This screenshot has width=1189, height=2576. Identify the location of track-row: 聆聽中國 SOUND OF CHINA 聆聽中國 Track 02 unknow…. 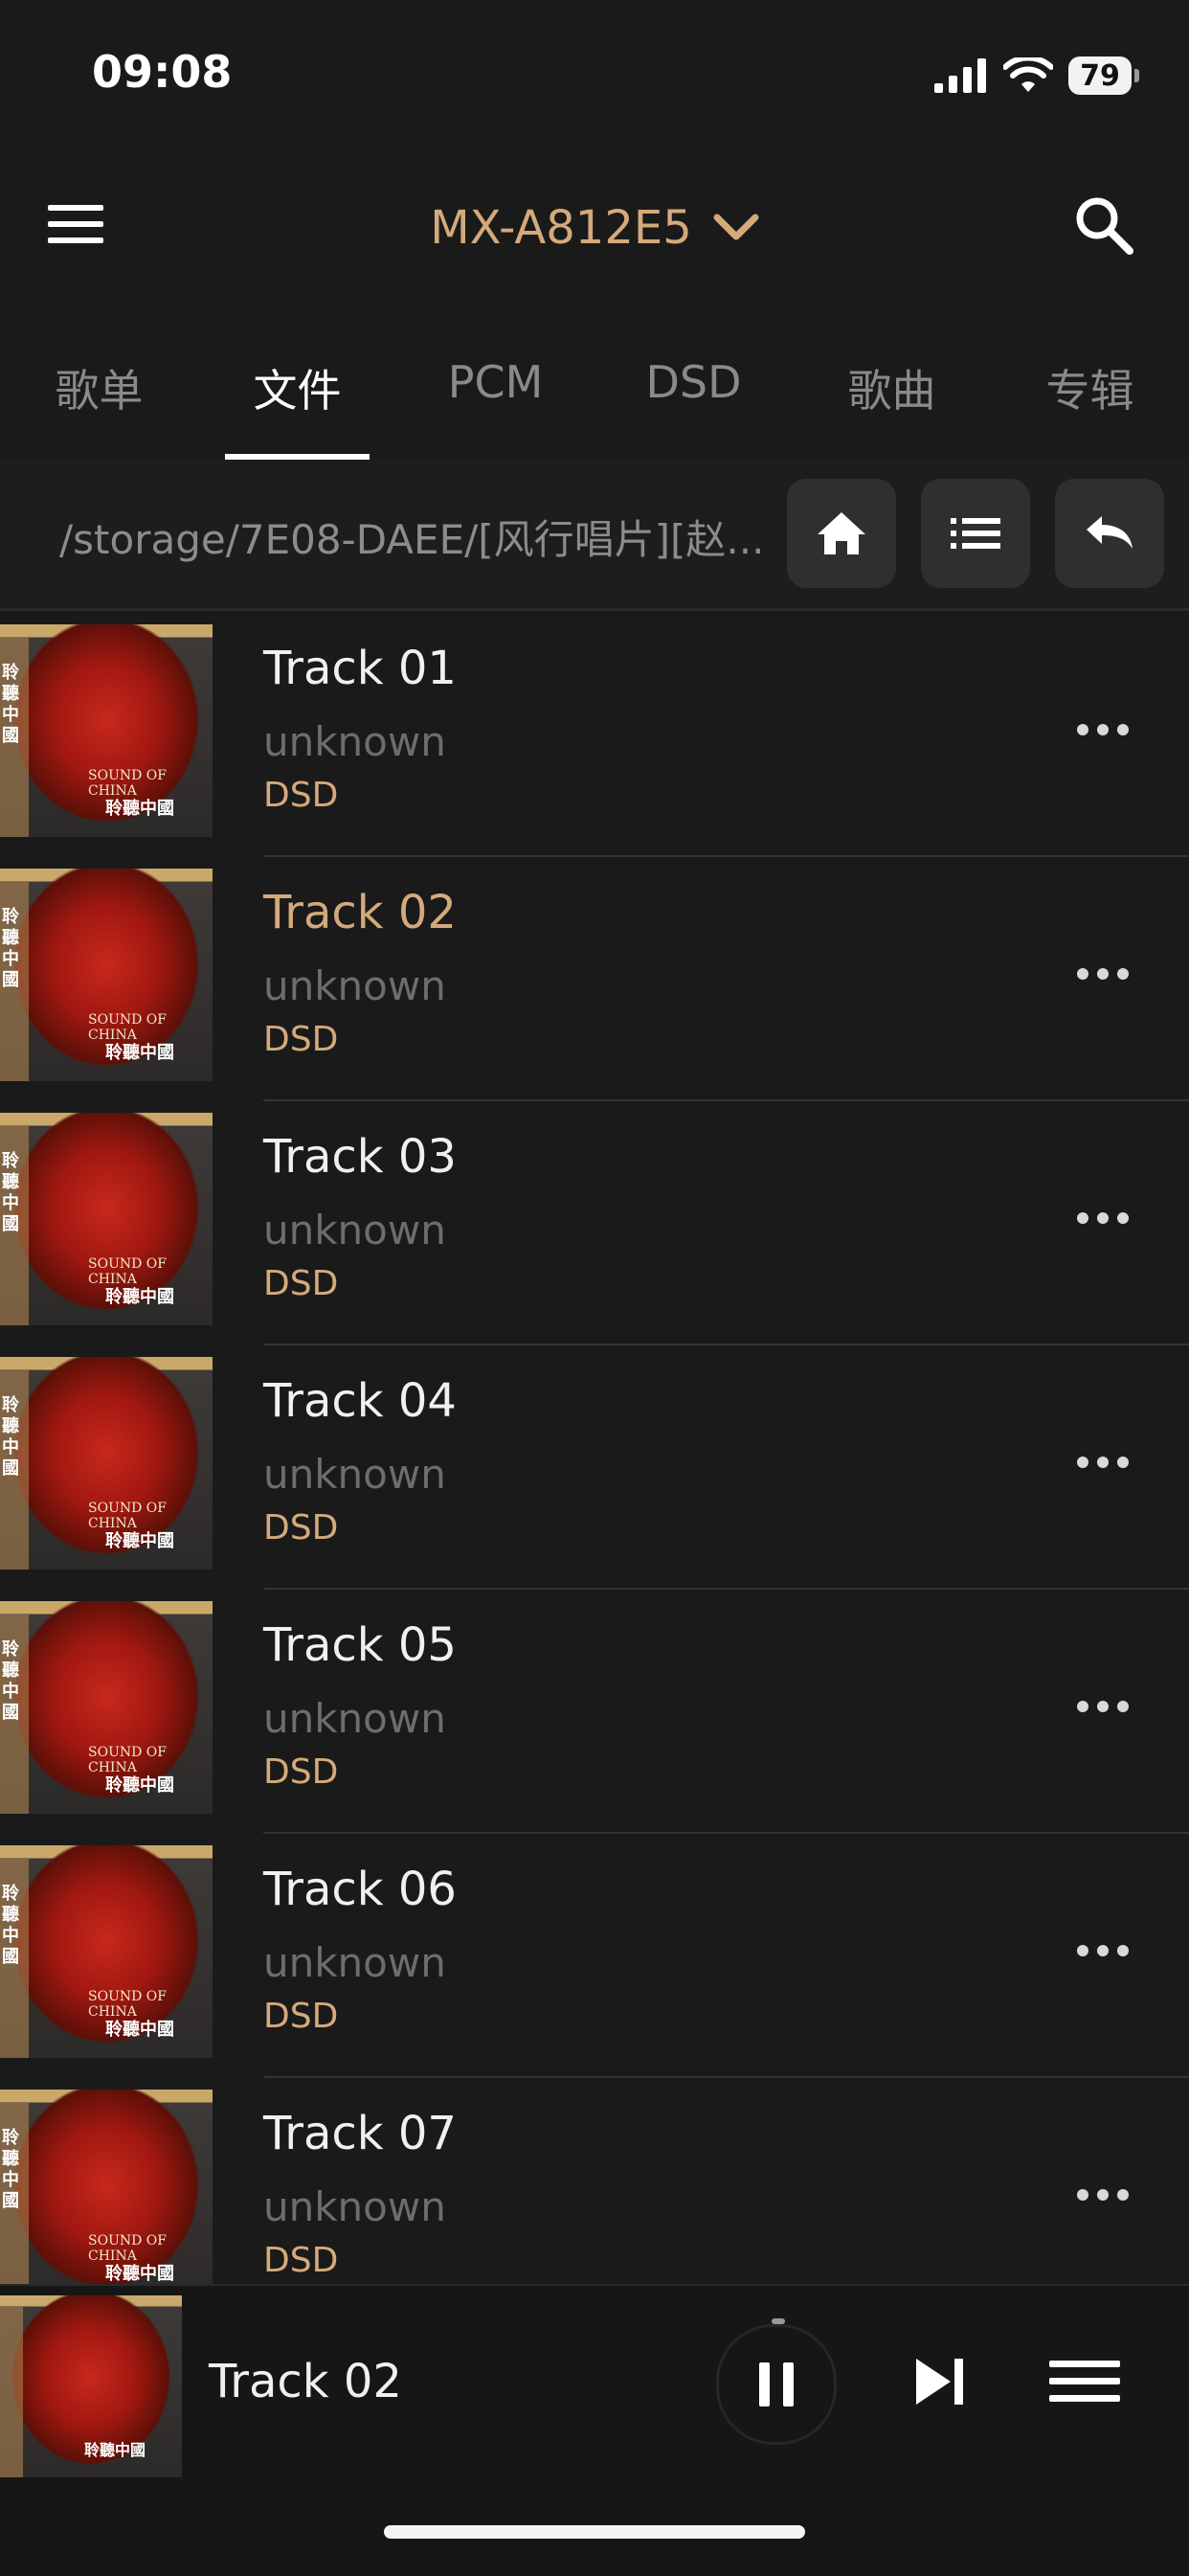
(594, 979).